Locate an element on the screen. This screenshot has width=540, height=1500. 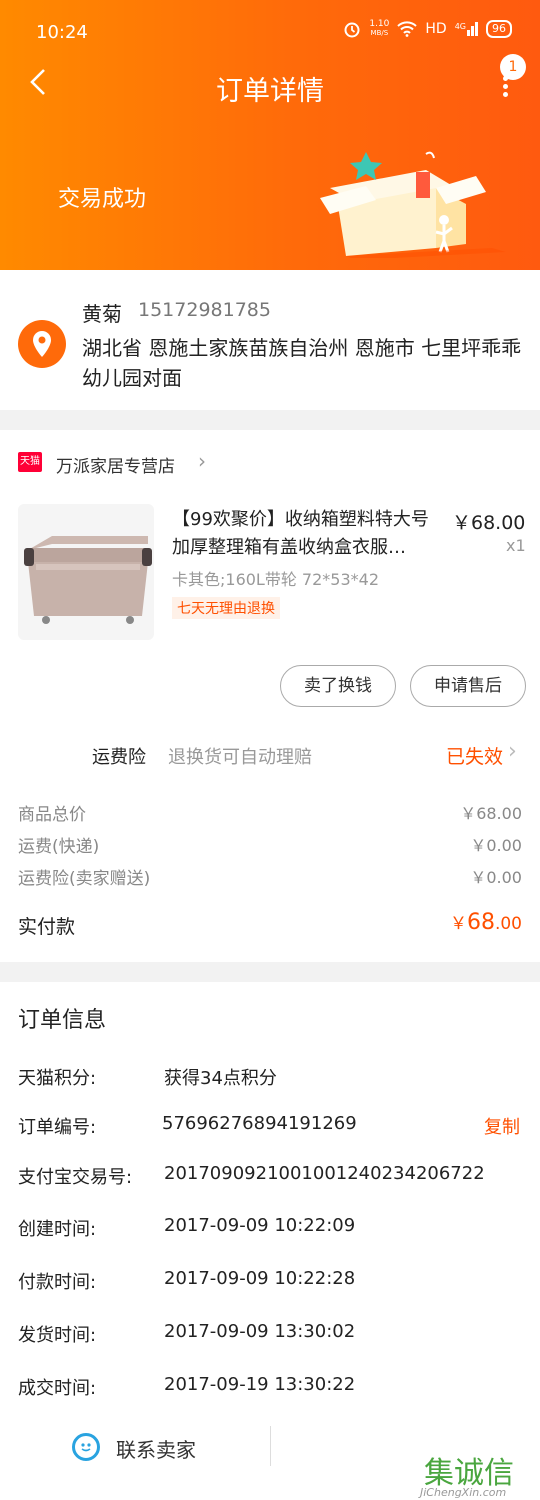
message-badge: 1 is located at coordinates (513, 67).